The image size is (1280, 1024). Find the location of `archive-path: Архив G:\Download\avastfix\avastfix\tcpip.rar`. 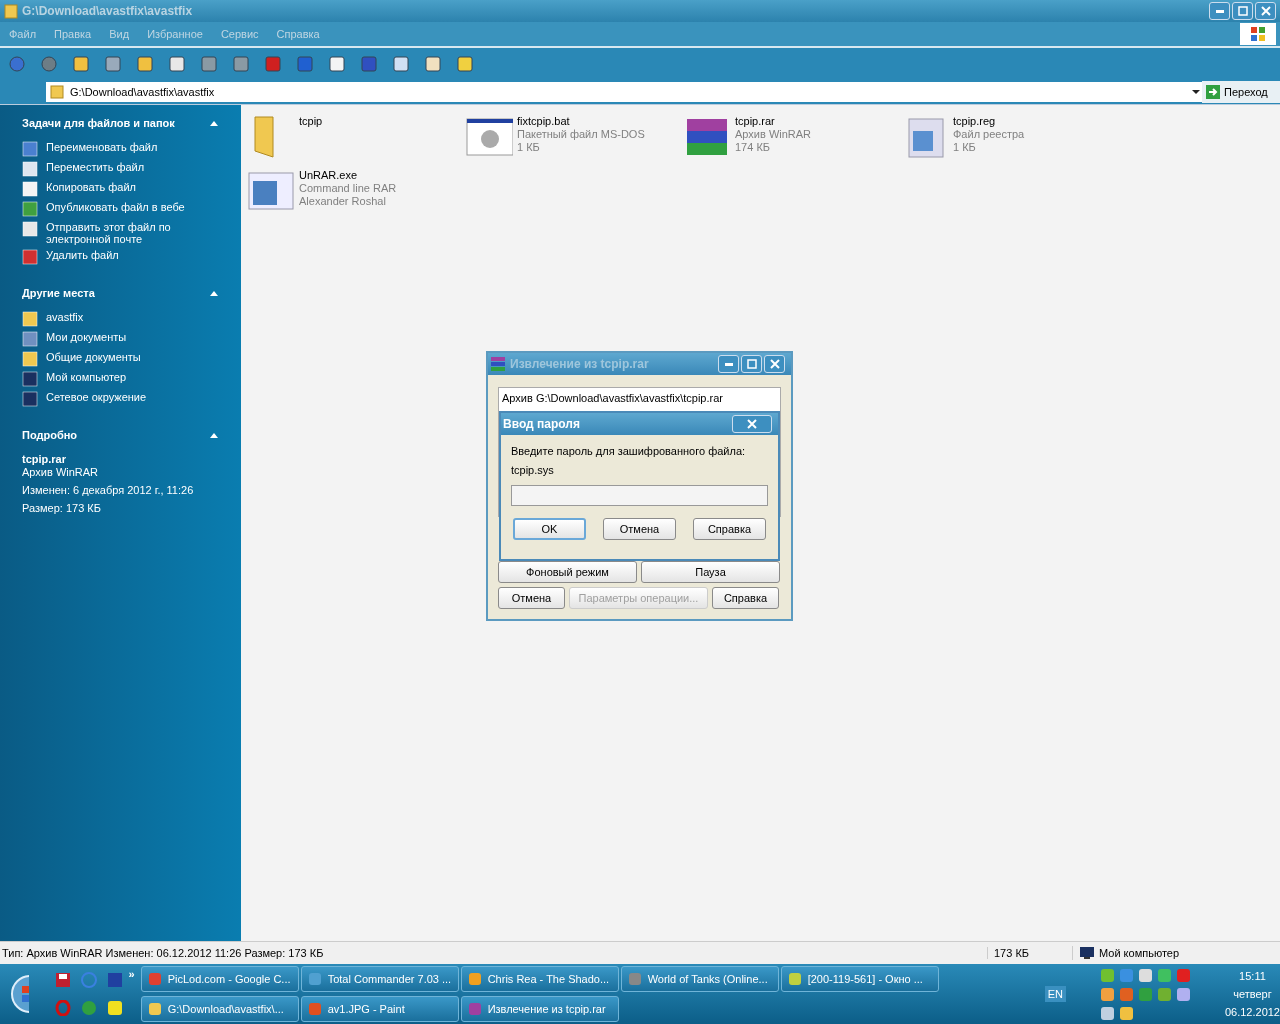

archive-path: Архив G:\Download\avastfix\avastfix\tcpip.rar is located at coordinates (612, 398).